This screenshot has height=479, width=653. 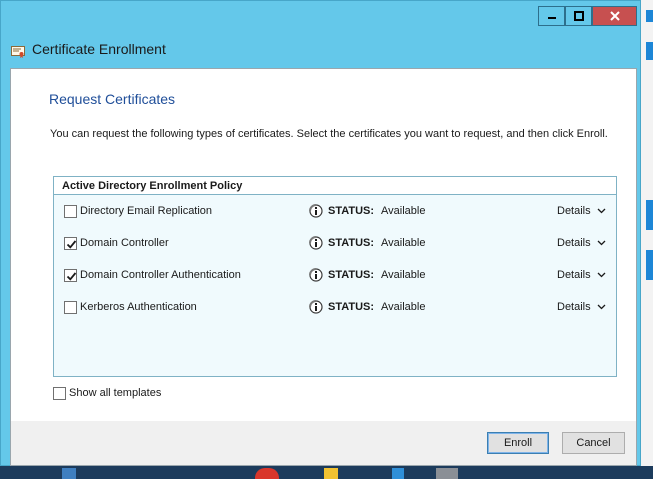 I want to click on close-button, so click(x=614, y=16).